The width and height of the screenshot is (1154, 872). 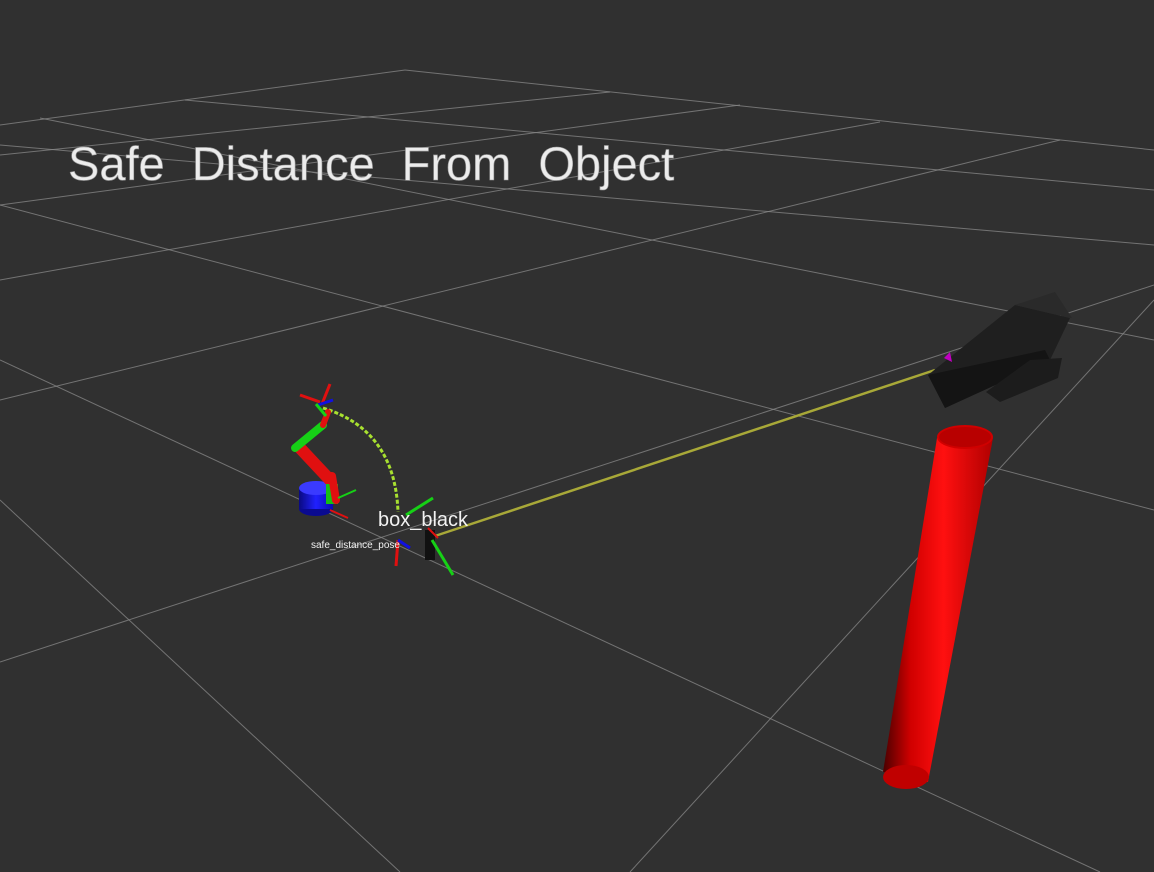 I want to click on robot-arm, so click(x=324, y=451).